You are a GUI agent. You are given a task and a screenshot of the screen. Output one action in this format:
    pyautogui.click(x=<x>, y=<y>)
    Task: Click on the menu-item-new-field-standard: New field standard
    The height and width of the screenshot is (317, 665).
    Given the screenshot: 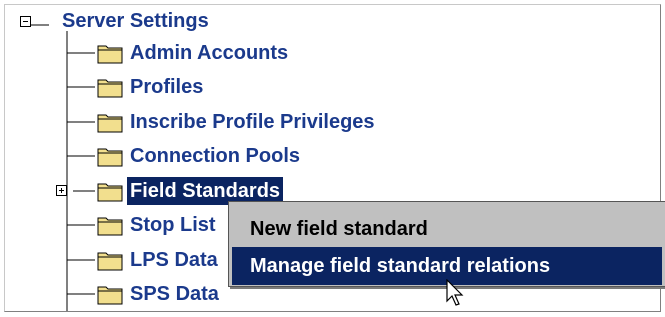 What is the action you would take?
    pyautogui.click(x=447, y=229)
    